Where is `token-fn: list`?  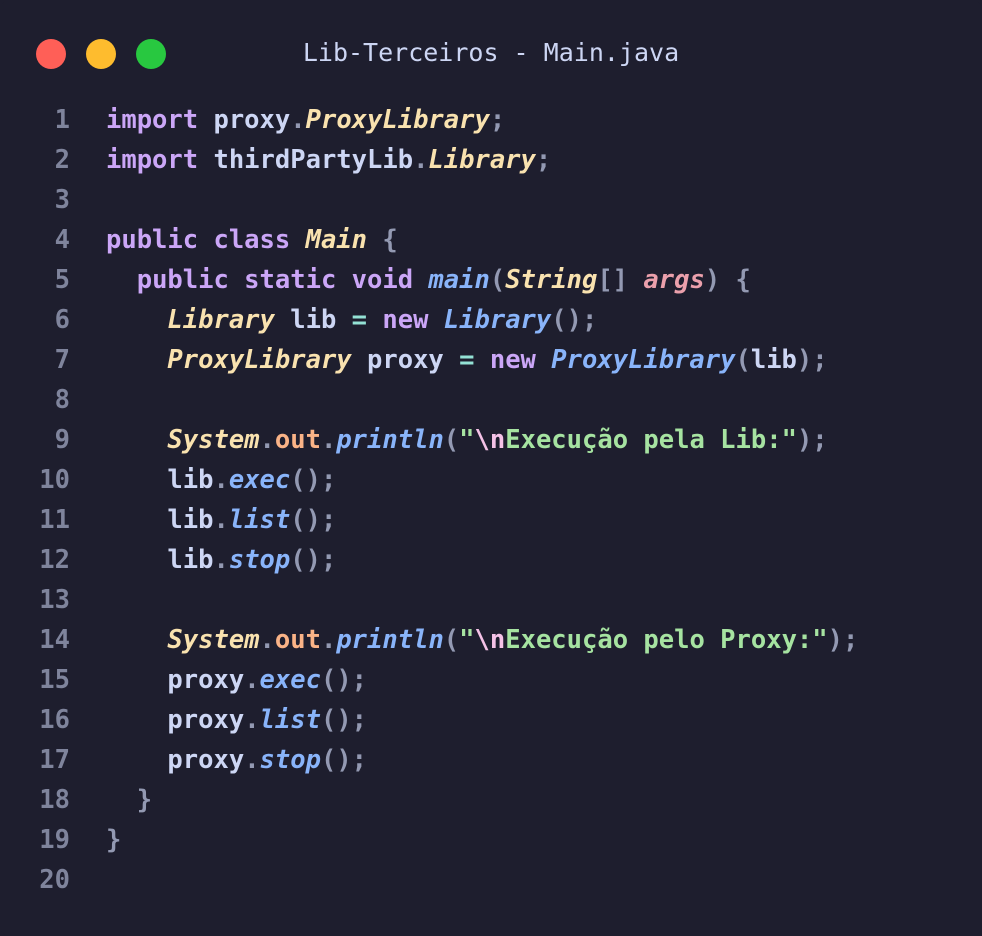 token-fn: list is located at coordinates (259, 520).